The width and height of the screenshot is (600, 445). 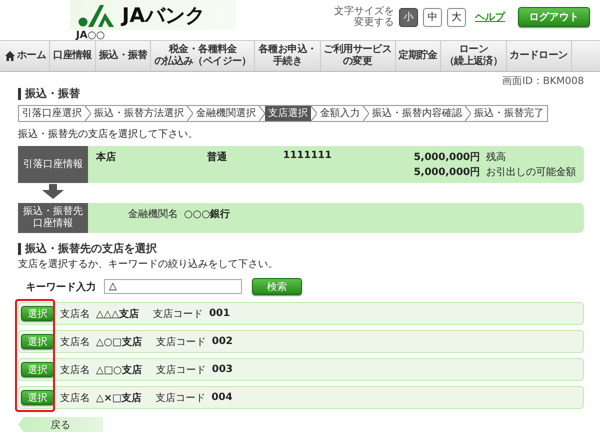 I want to click on section-title: 振込・振替先の支店を選択, so click(x=91, y=248).